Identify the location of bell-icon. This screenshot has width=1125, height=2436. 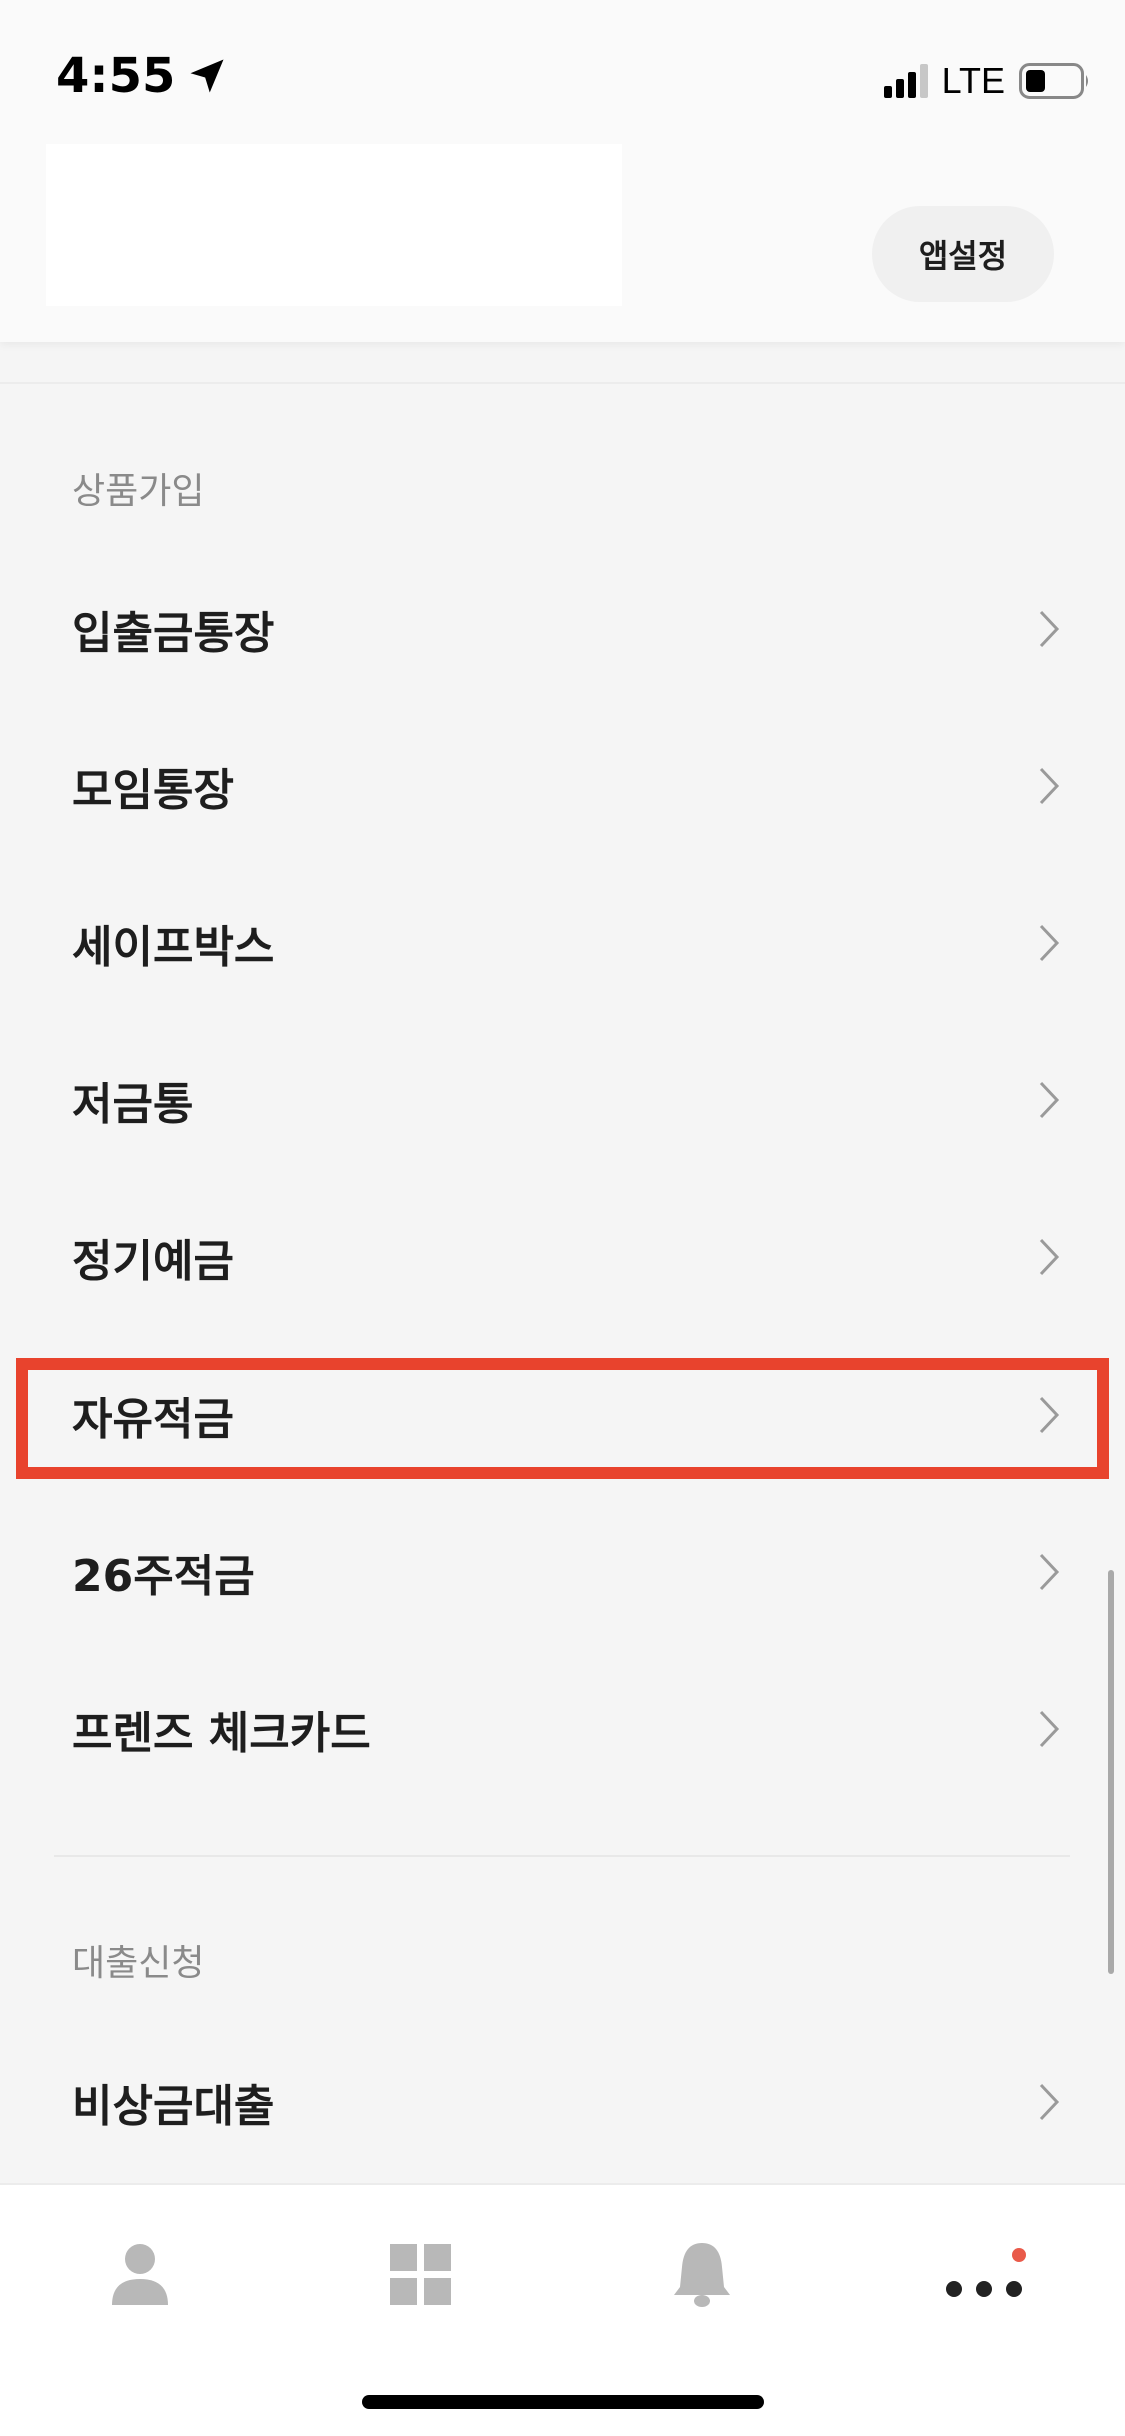
(702, 2275).